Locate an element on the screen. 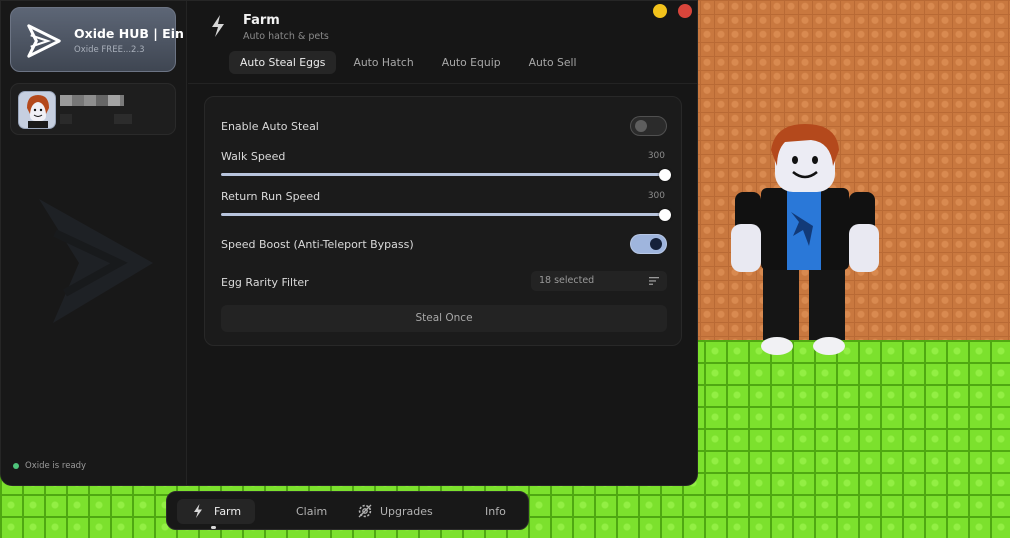 The height and width of the screenshot is (538, 1010). tab-divider is located at coordinates (442, 83).